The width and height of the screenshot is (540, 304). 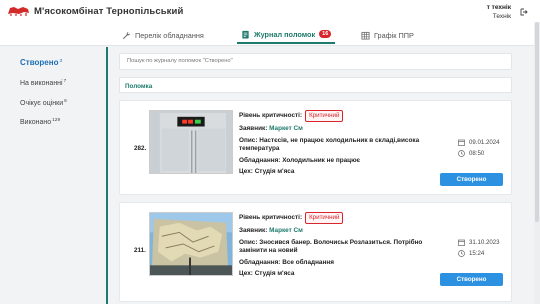 I want to click on calendar-grid-icon, so click(x=365, y=35).